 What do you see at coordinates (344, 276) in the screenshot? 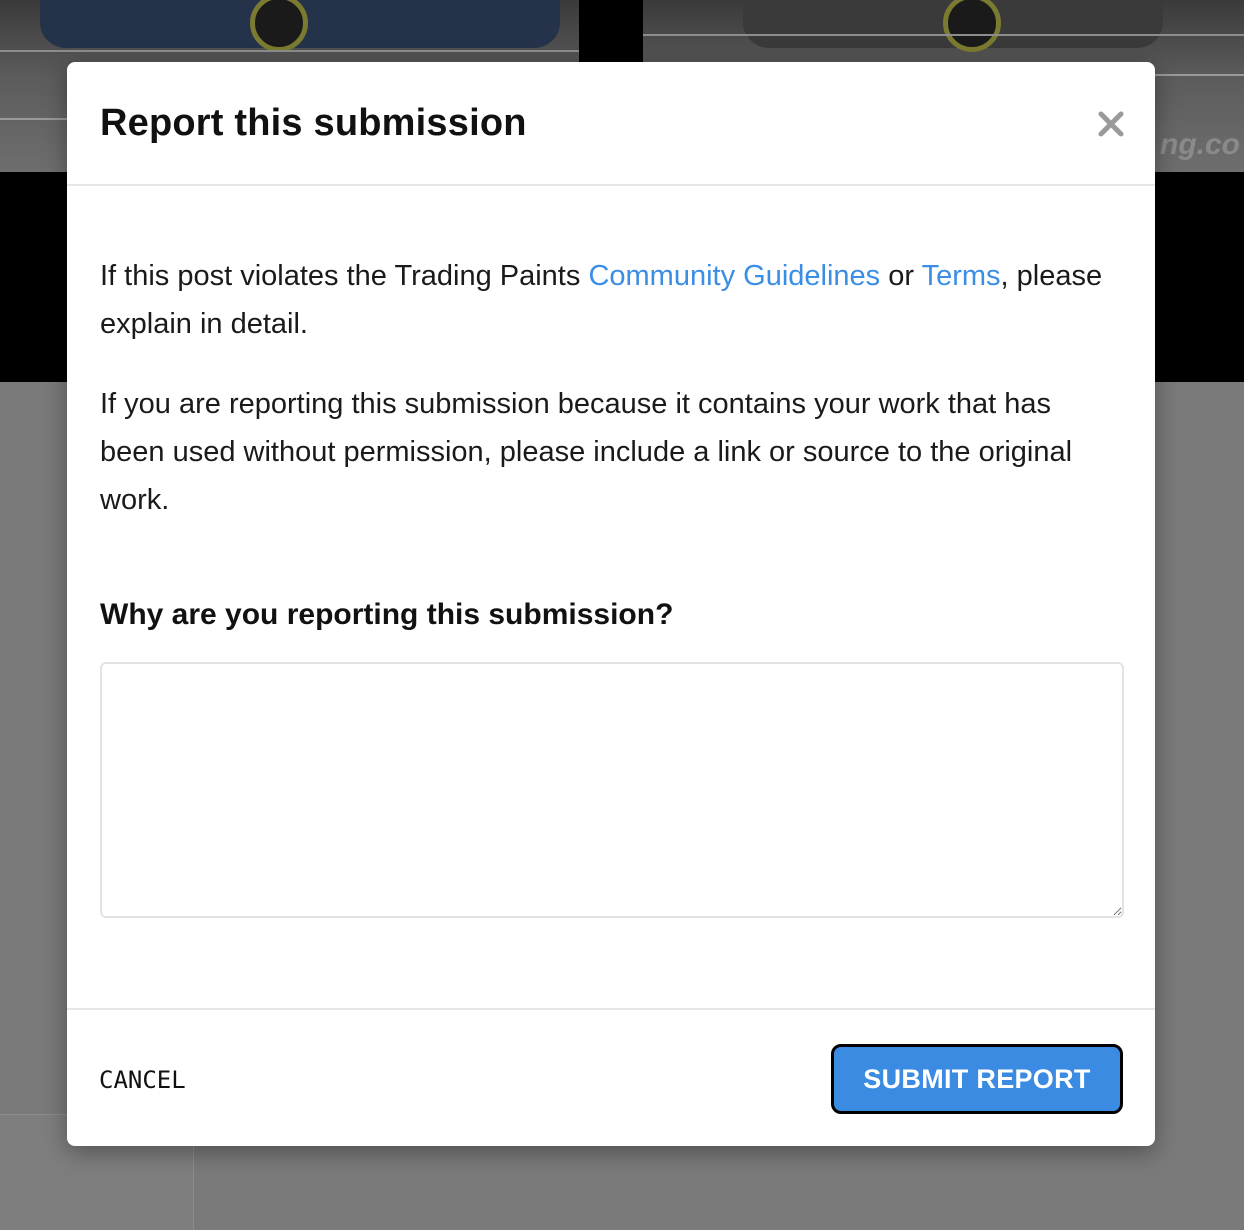
I see `intro-text: If this post violates the Trading Paints` at bounding box center [344, 276].